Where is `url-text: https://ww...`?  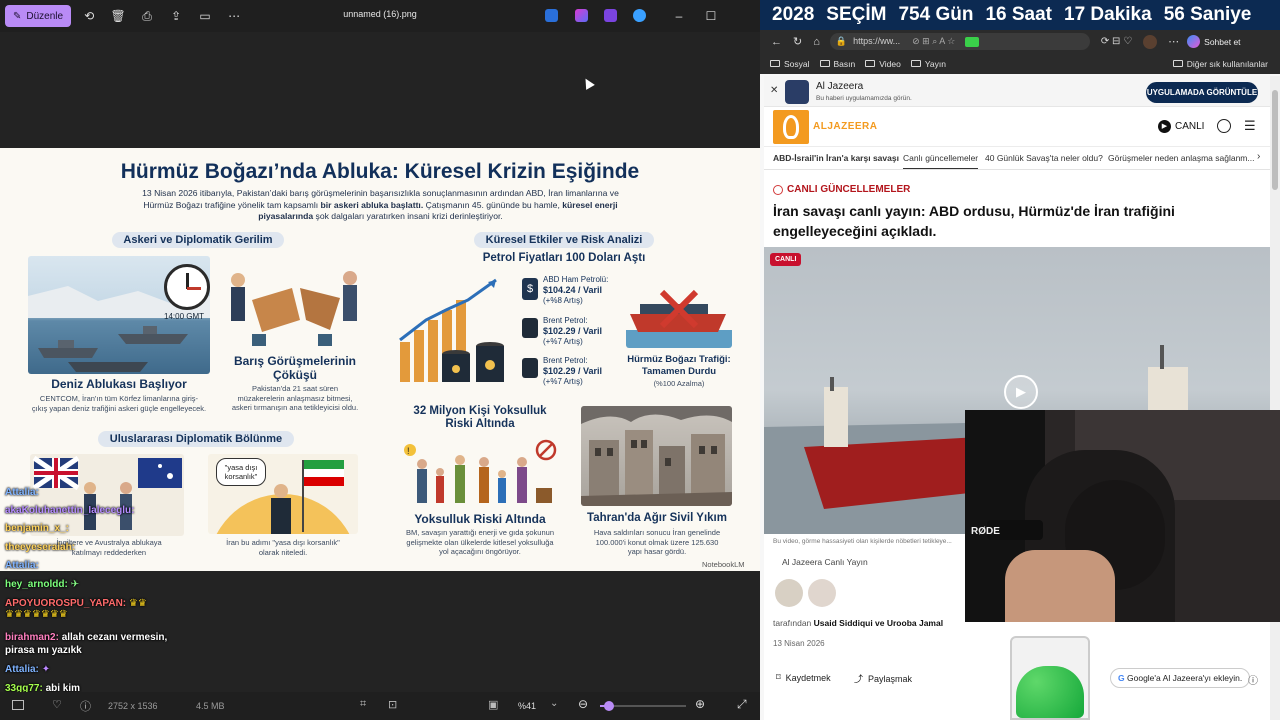
url-text: https://ww... is located at coordinates (877, 41).